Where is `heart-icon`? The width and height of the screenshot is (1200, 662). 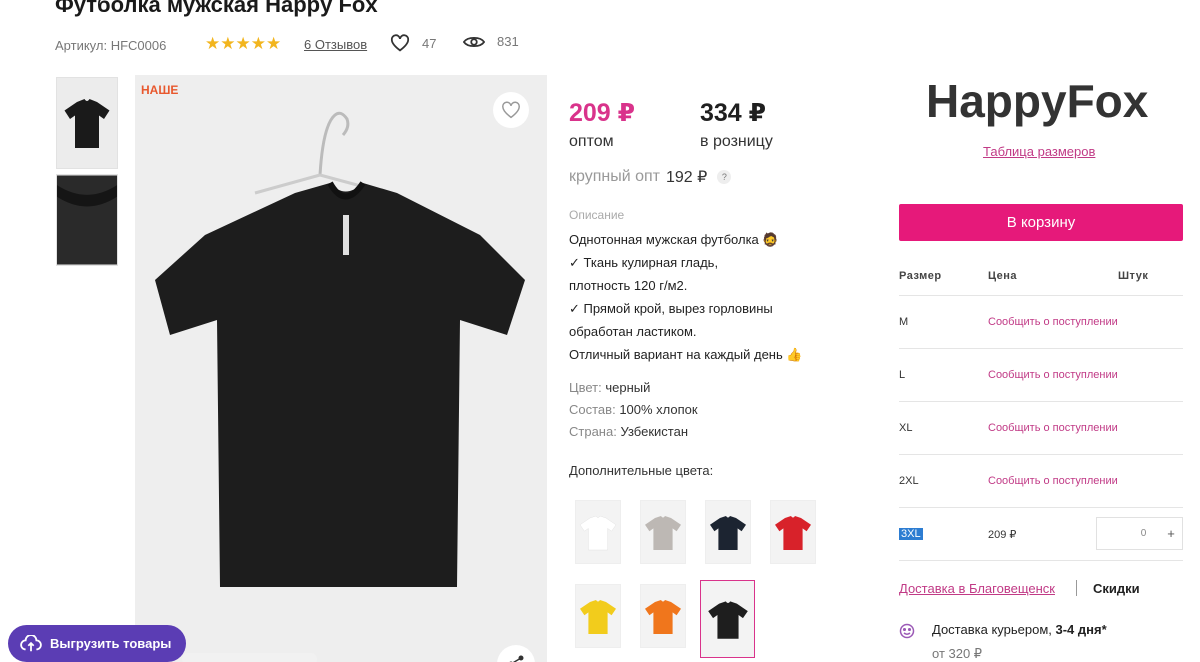 heart-icon is located at coordinates (400, 43).